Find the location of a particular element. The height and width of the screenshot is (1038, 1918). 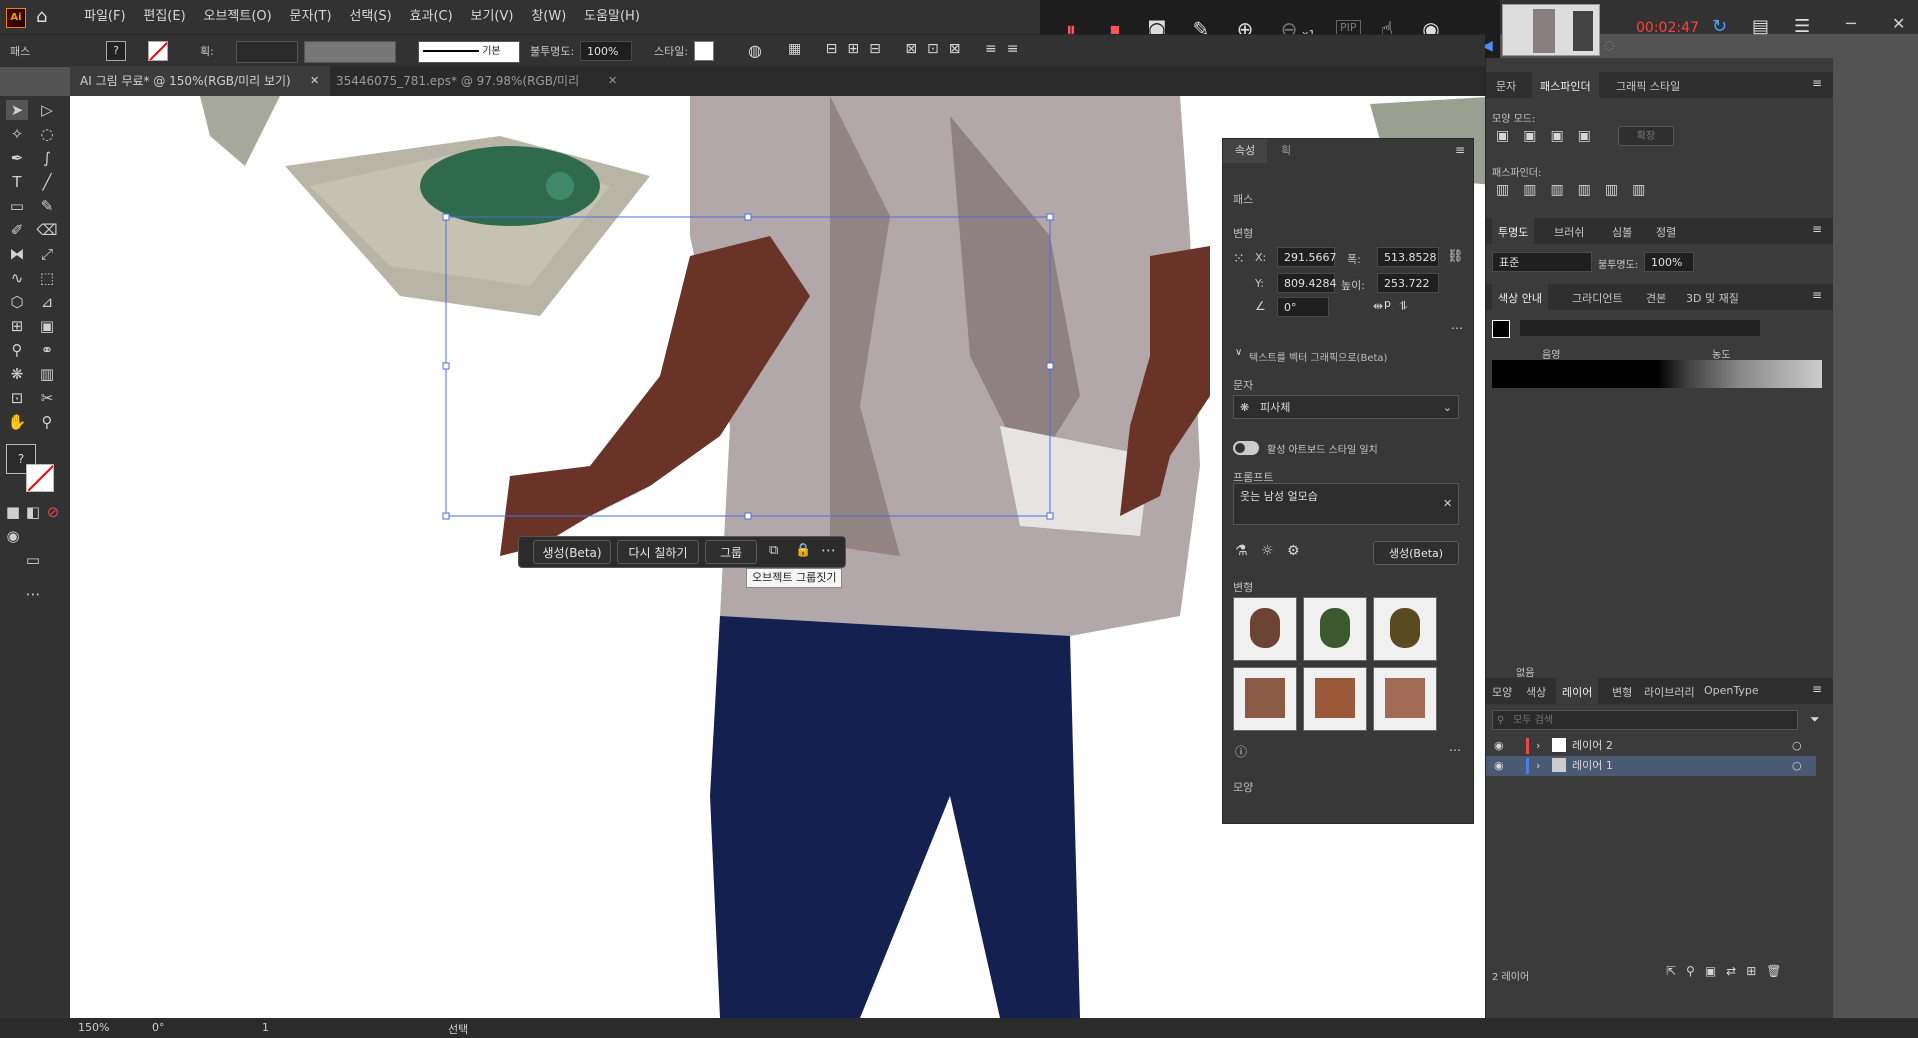

style-swatch is located at coordinates (704, 51).